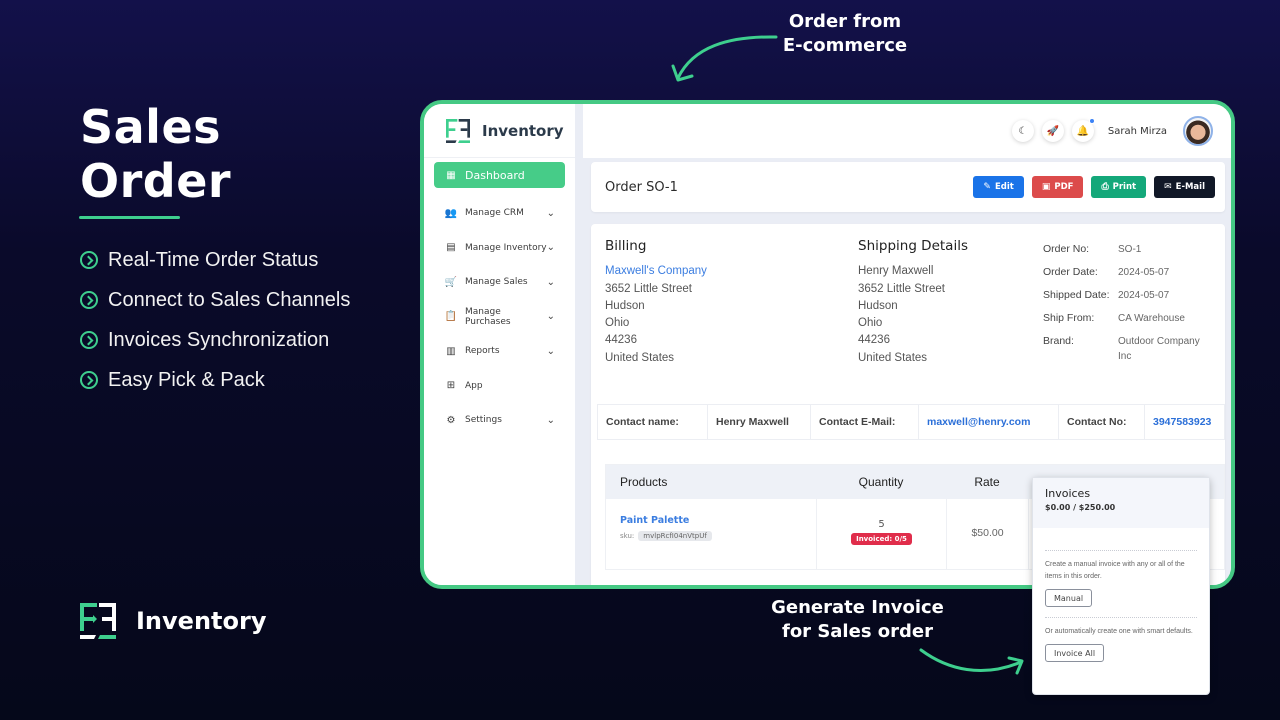 This screenshot has width=1280, height=720. I want to click on invoice-all-button: Invoice All, so click(1075, 653).